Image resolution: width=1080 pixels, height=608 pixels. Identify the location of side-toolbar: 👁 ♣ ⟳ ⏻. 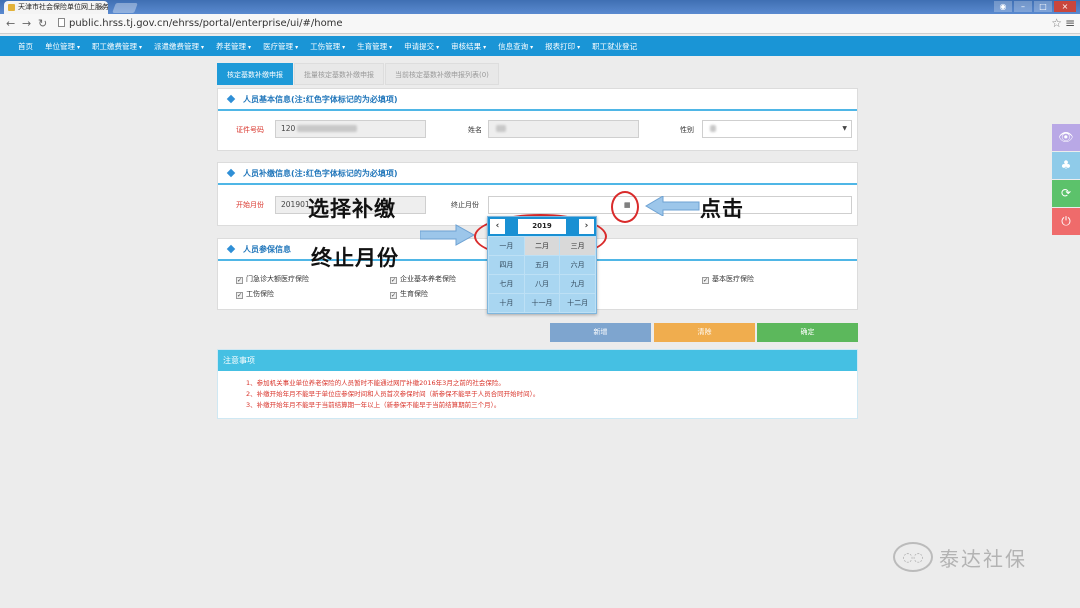
(1066, 180).